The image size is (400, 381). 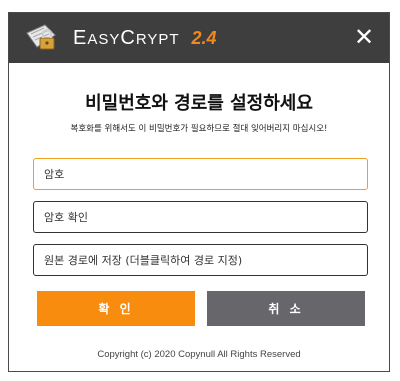 I want to click on app-version: 2.4, so click(x=204, y=38).